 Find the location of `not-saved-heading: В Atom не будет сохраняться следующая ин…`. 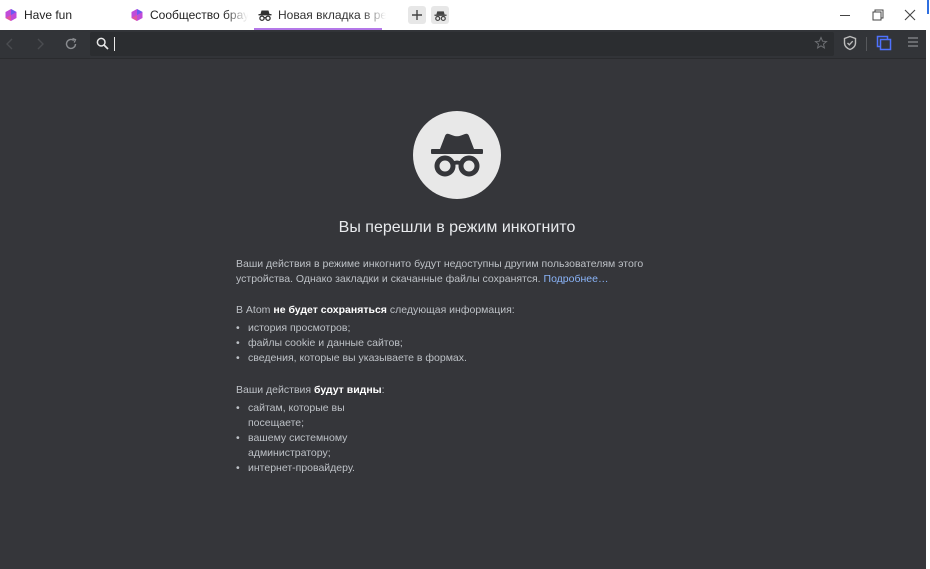

not-saved-heading: В Atom не будет сохраняться следующая ин… is located at coordinates (456, 310).